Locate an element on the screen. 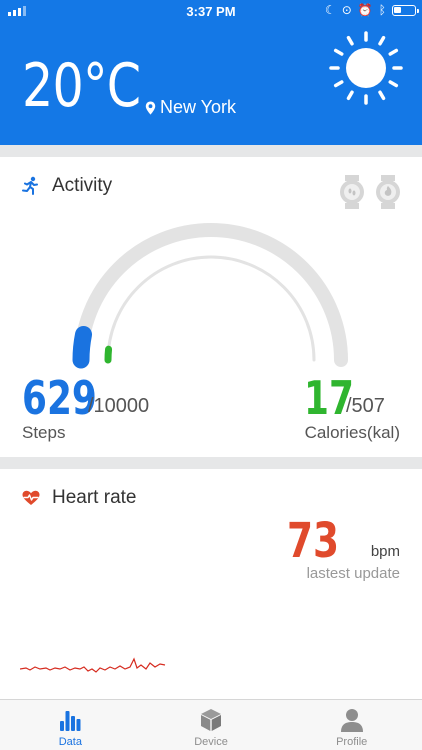 The width and height of the screenshot is (422, 750). bar-chart-icon is located at coordinates (70, 721).